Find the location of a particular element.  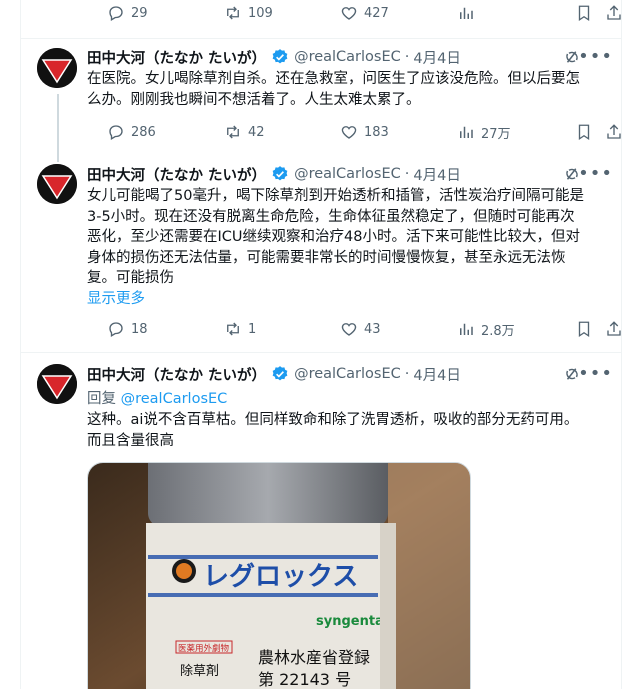

retweet-button: 109 is located at coordinates (248, 13).